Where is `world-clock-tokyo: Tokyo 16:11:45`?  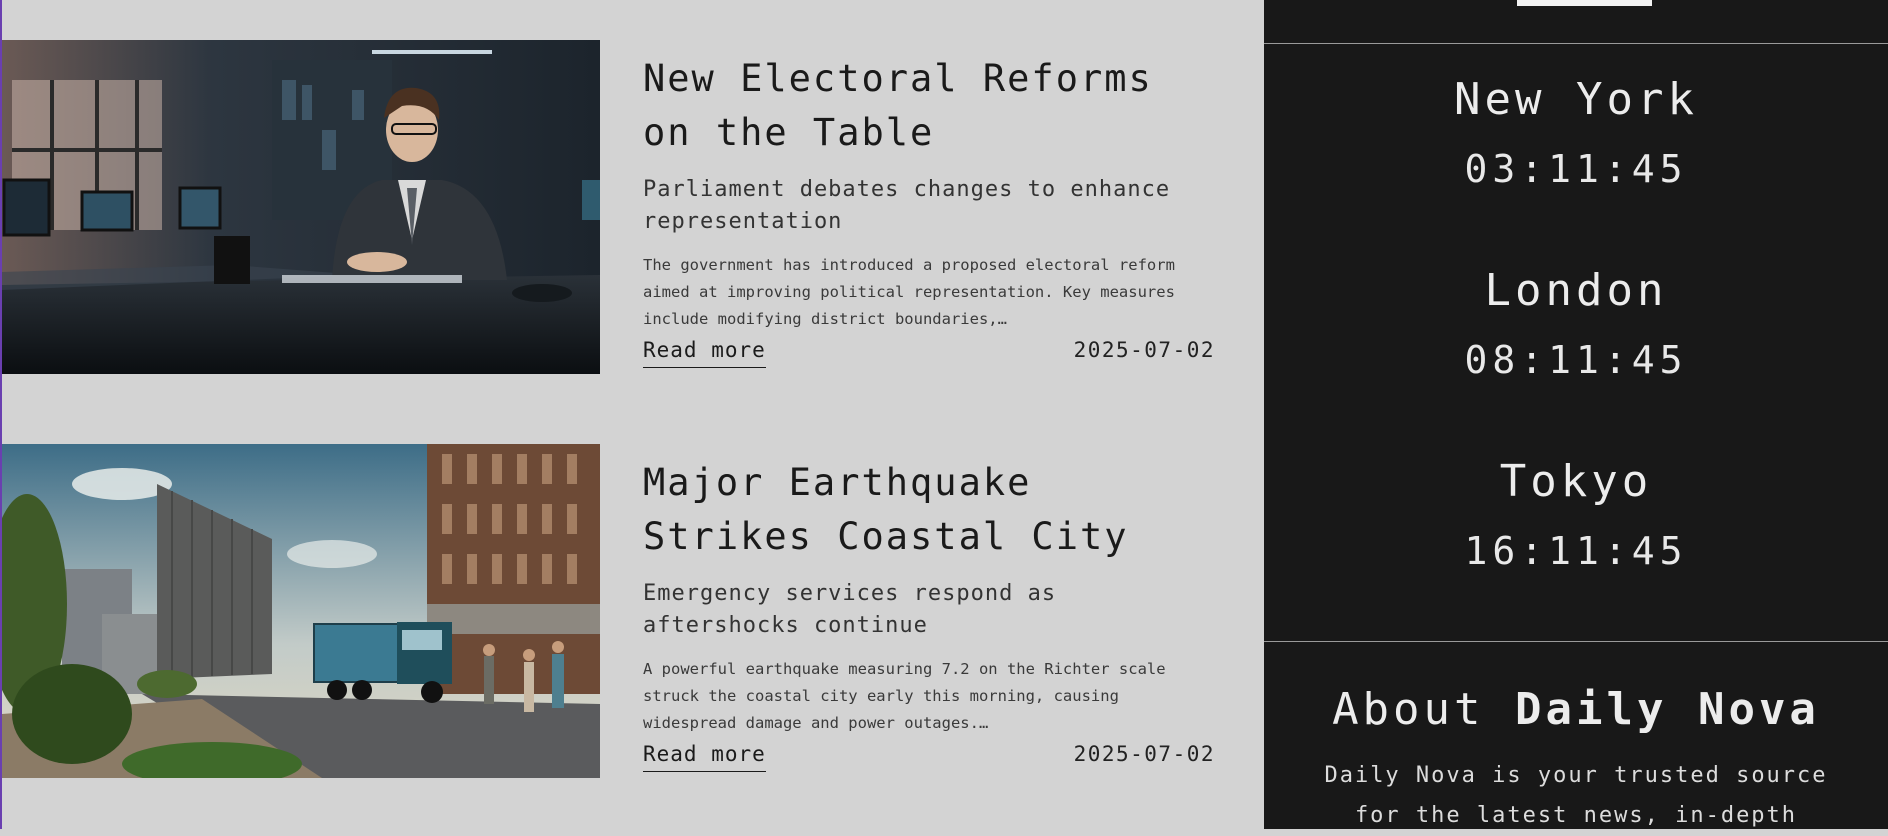
world-clock-tokyo: Tokyo 16:11:45 is located at coordinates (1576, 514).